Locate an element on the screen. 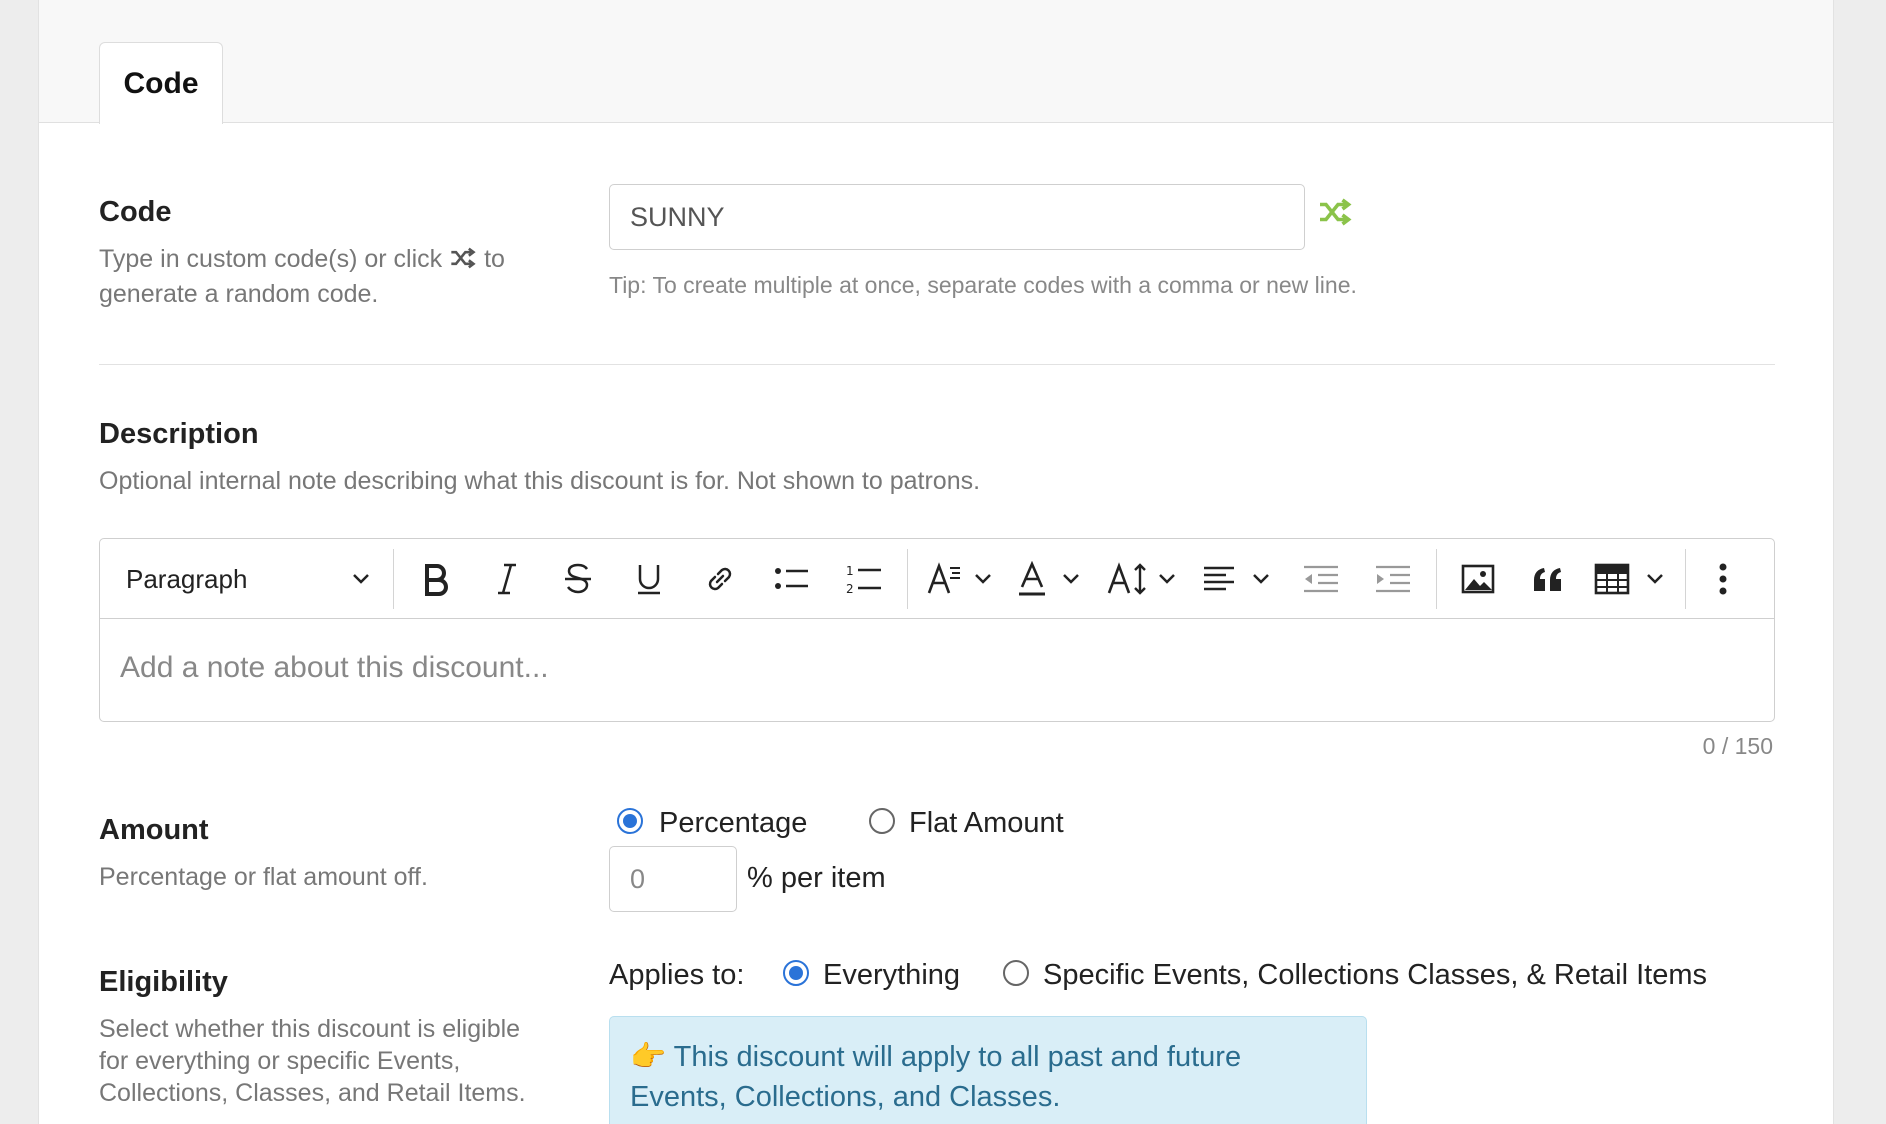 Image resolution: width=1886 pixels, height=1124 pixels. specific-items-radio is located at coordinates (1016, 973).